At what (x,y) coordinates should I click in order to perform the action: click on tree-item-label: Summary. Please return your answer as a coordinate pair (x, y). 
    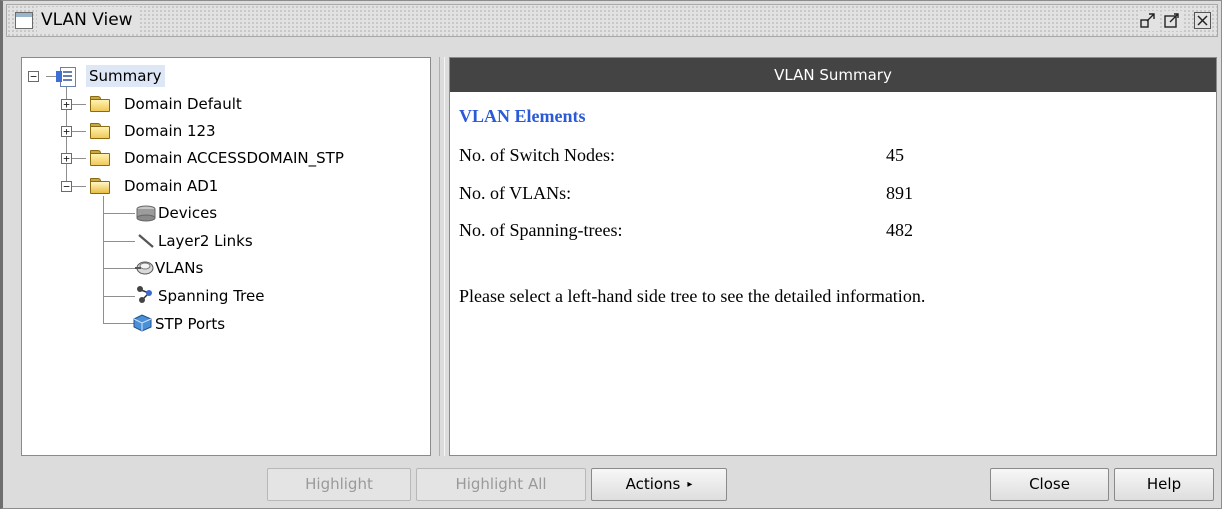
    Looking at the image, I should click on (125, 76).